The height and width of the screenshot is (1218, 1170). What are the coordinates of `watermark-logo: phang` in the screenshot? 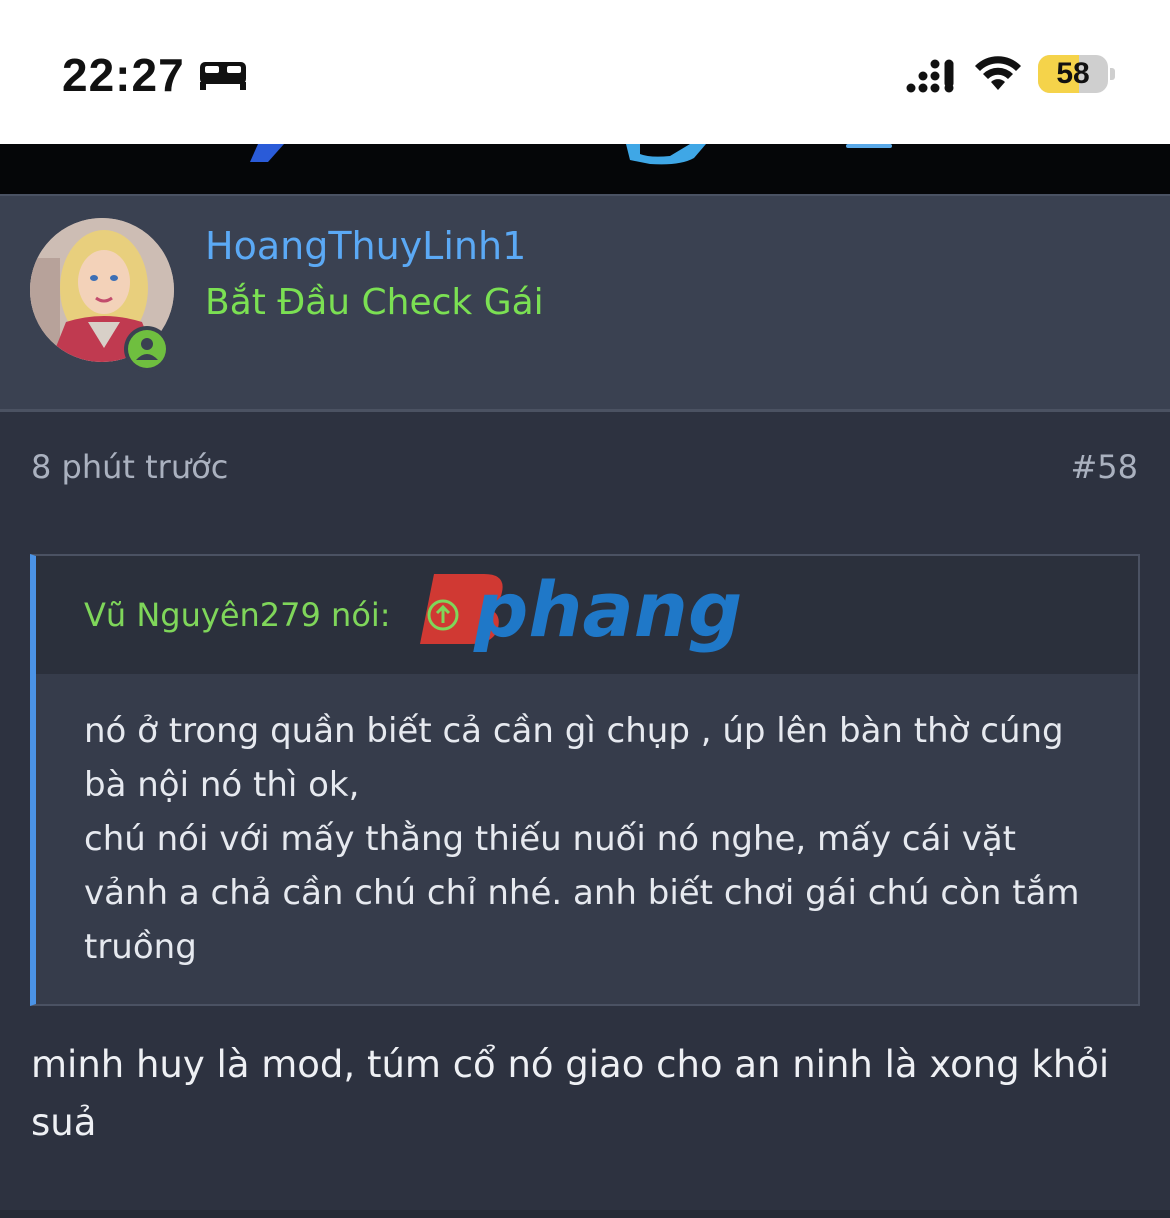 It's located at (581, 609).